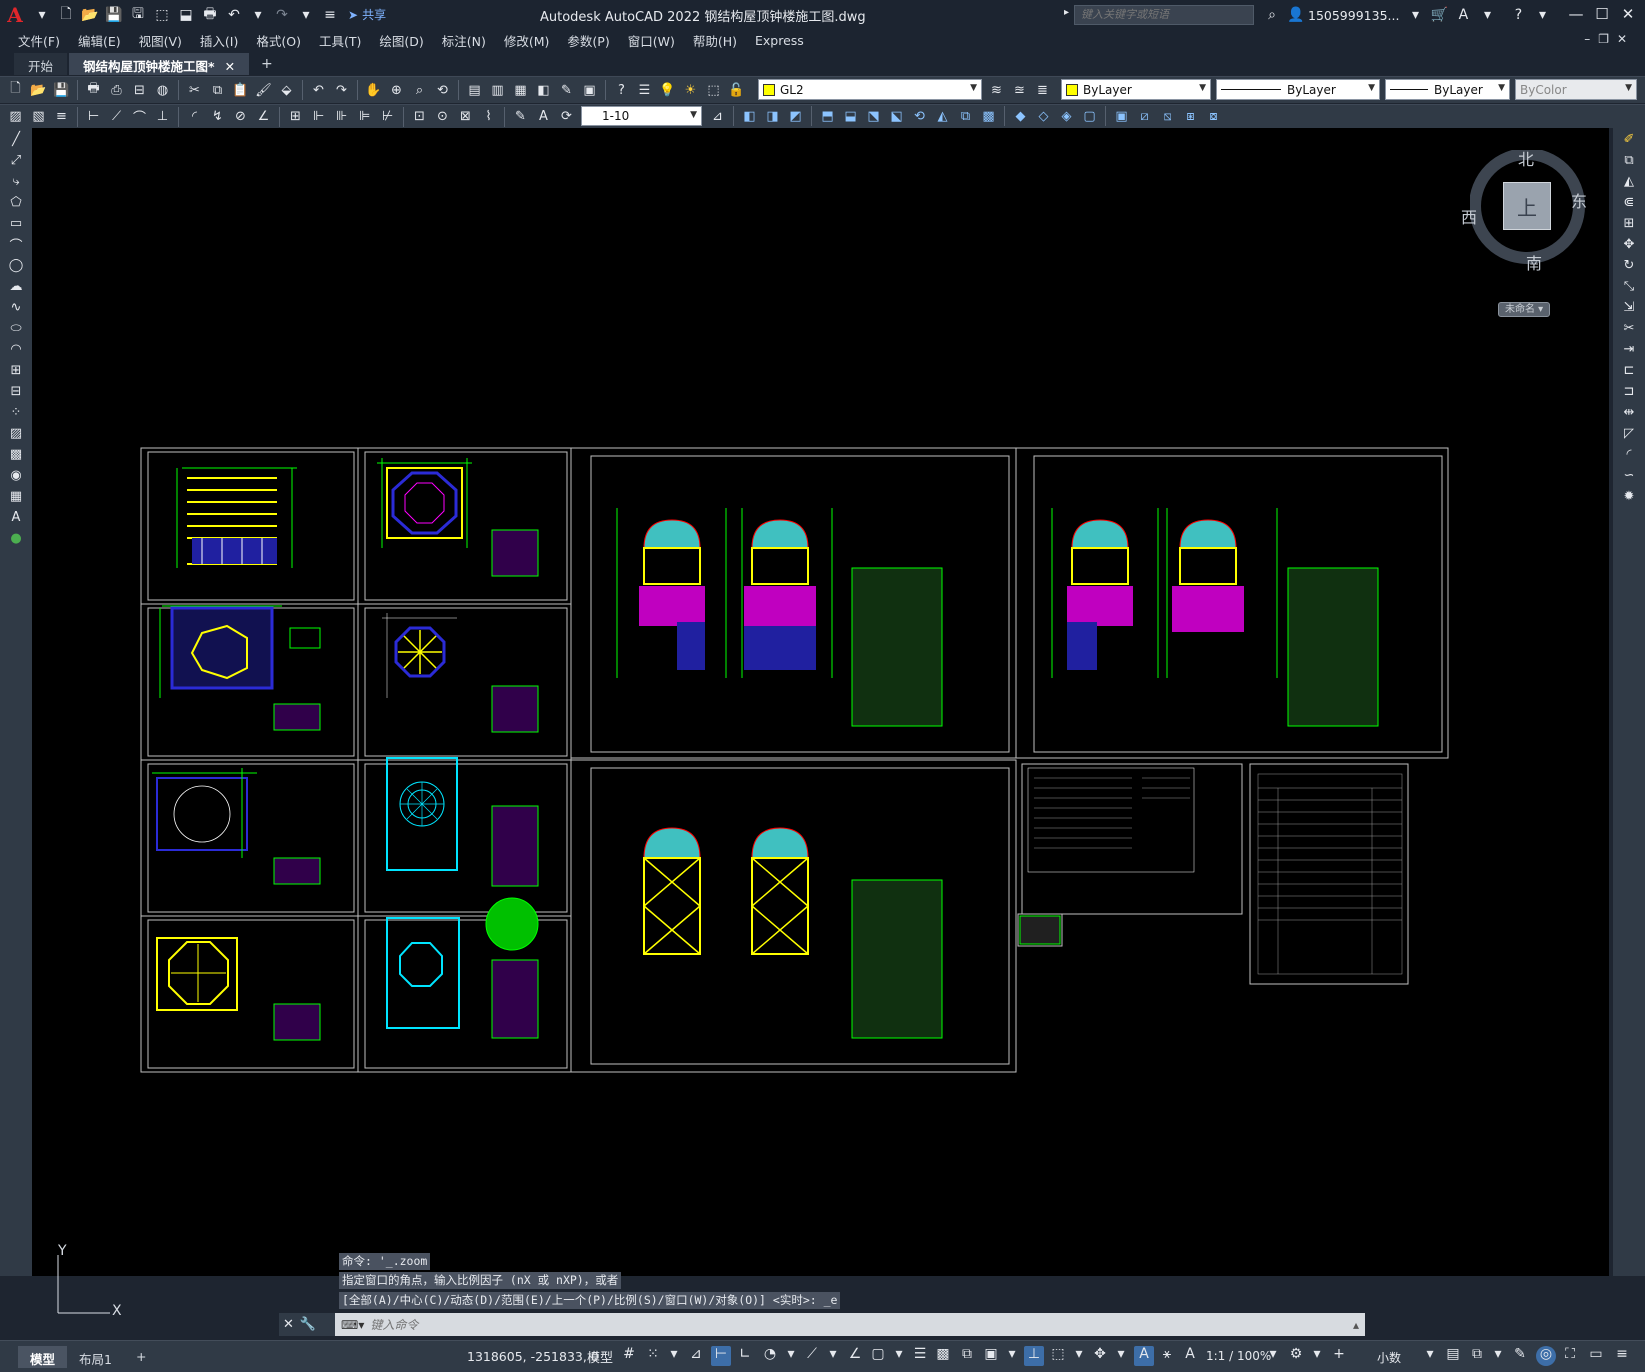  Describe the element at coordinates (1527, 206) in the screenshot. I see `viewcube-top-face: 上` at that location.